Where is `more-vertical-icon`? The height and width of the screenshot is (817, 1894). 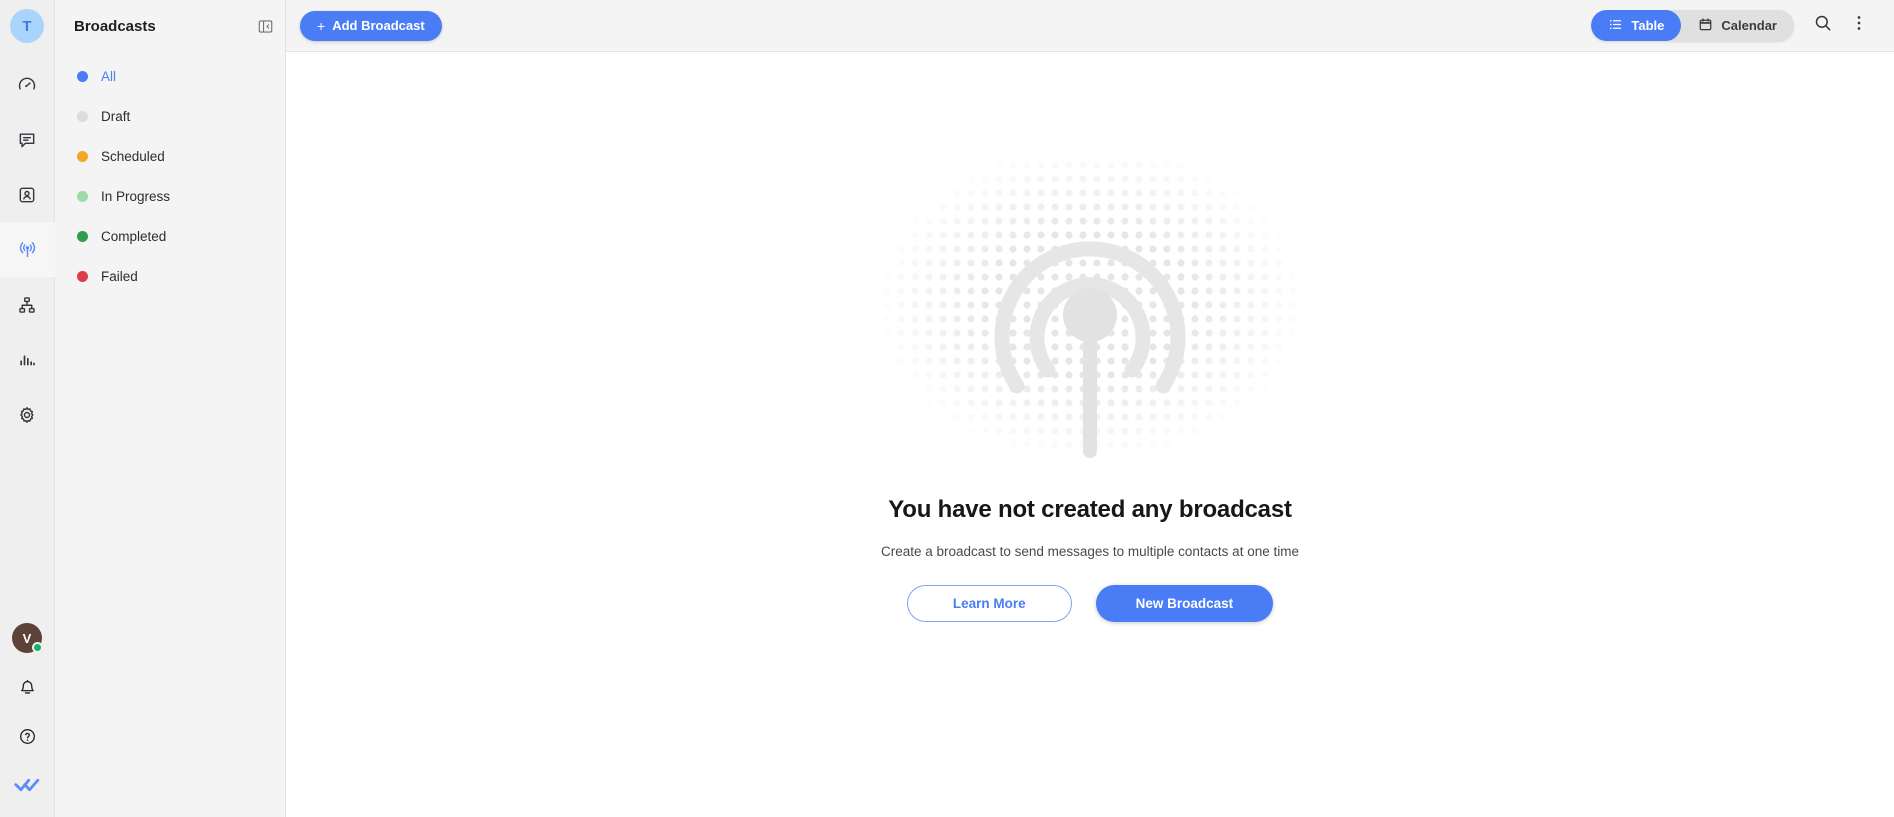 more-vertical-icon is located at coordinates (1859, 25).